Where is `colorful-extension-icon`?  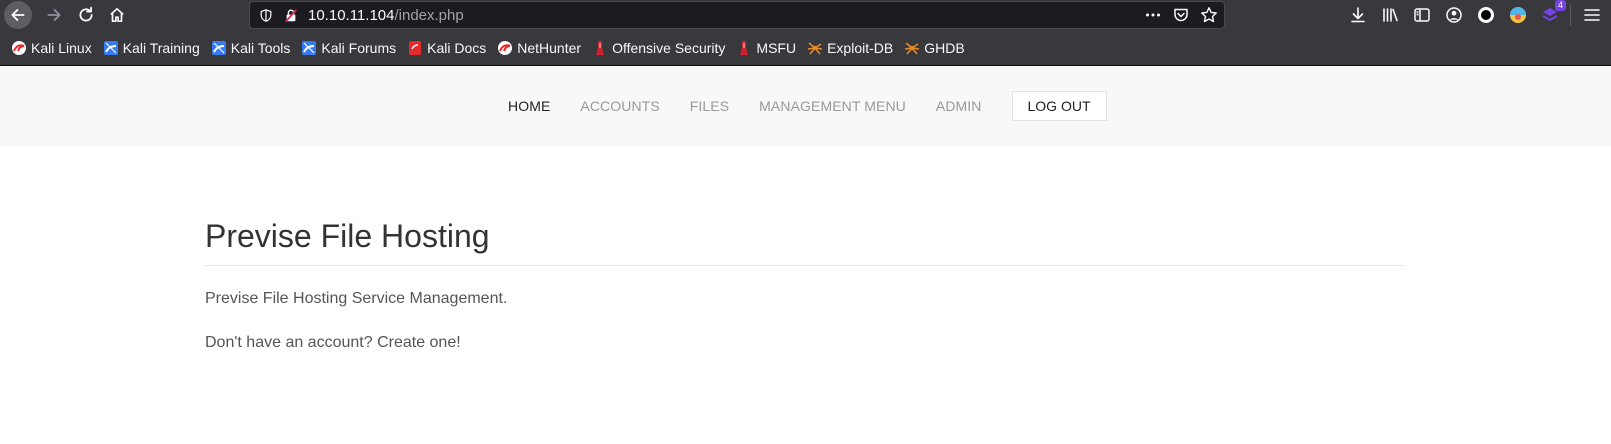
colorful-extension-icon is located at coordinates (1518, 15).